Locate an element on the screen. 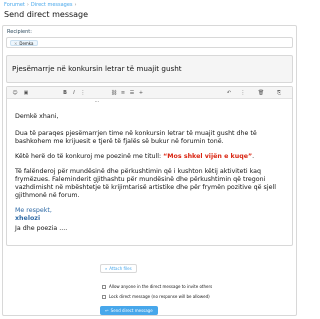  poem-title: “Mos shkel vijën e kuqe” is located at coordinates (208, 156).